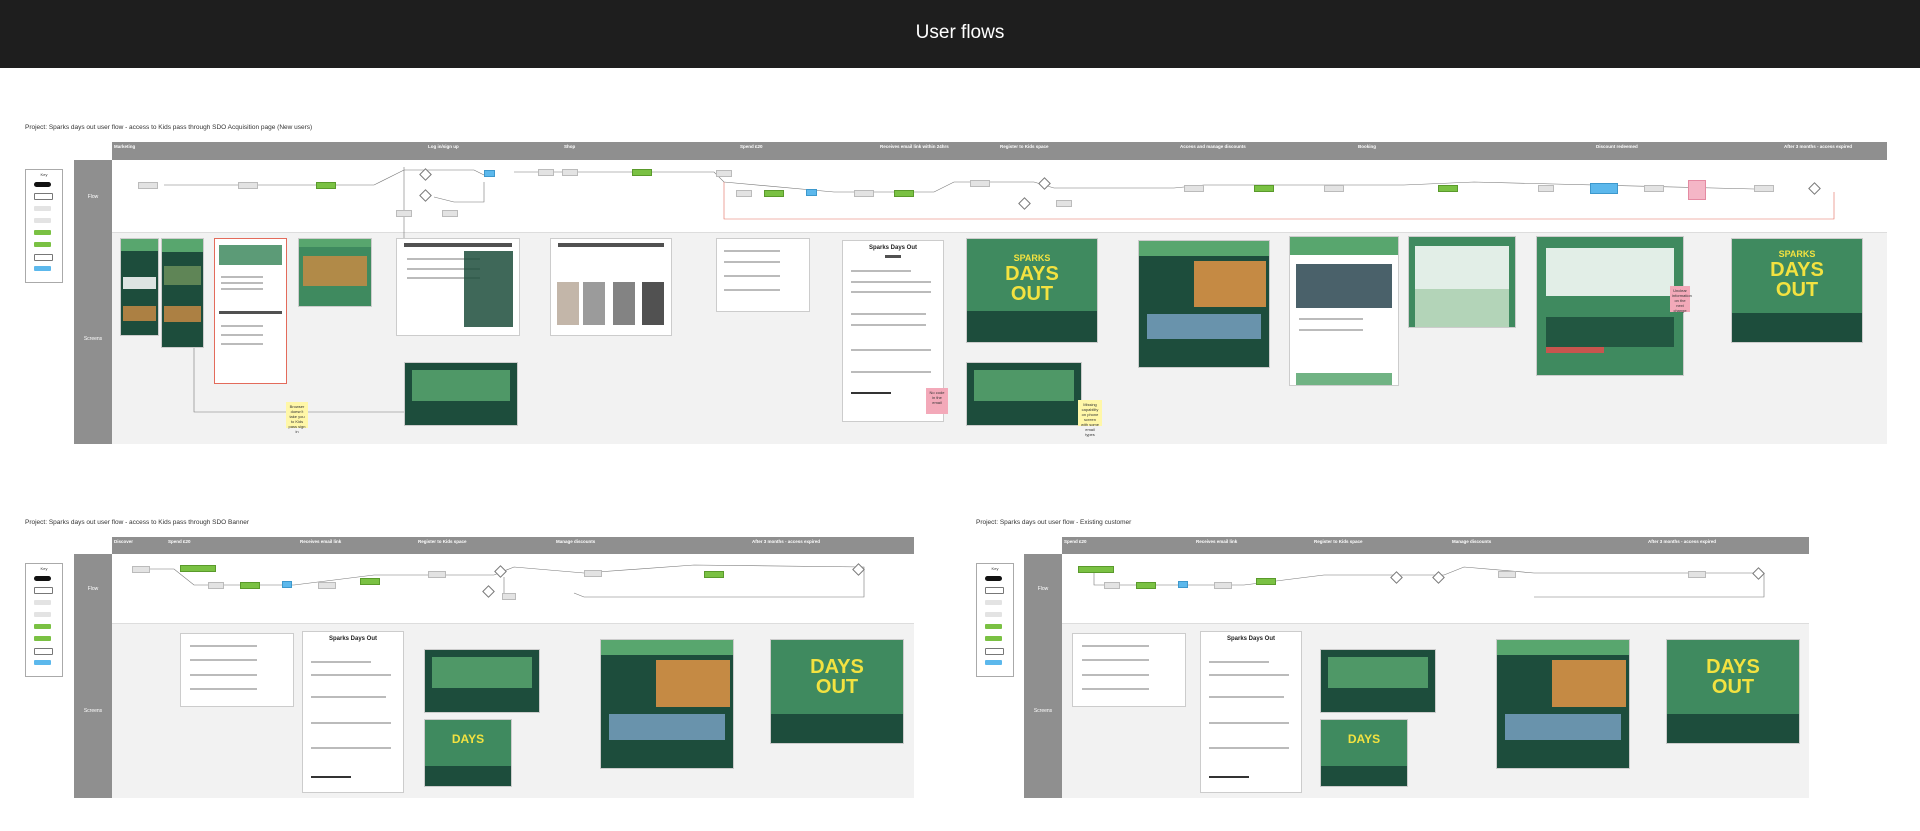 Image resolution: width=1920 pixels, height=831 pixels. What do you see at coordinates (1364, 753) in the screenshot?
I see `screen-sdo-promo: DAYS` at bounding box center [1364, 753].